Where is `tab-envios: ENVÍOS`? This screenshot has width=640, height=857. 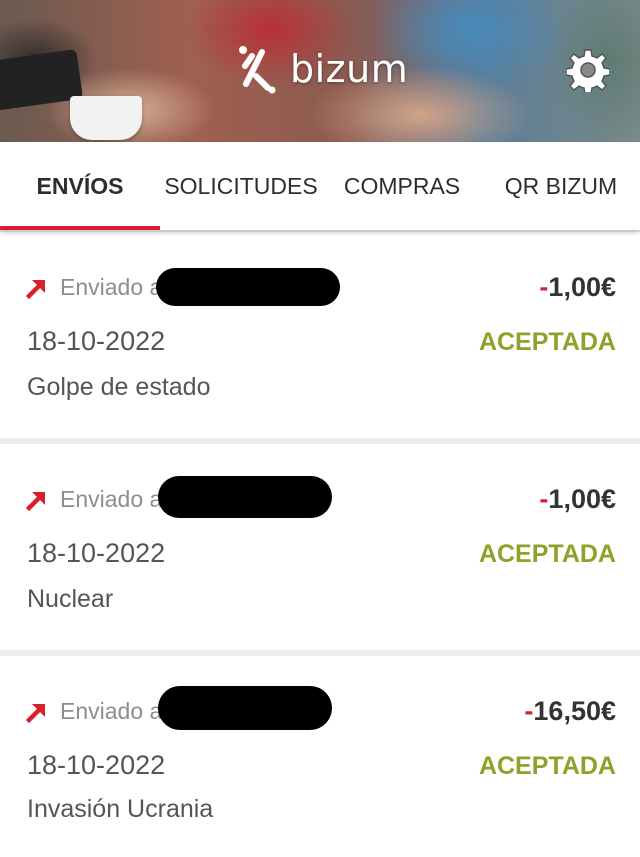 tab-envios: ENVÍOS is located at coordinates (80, 186).